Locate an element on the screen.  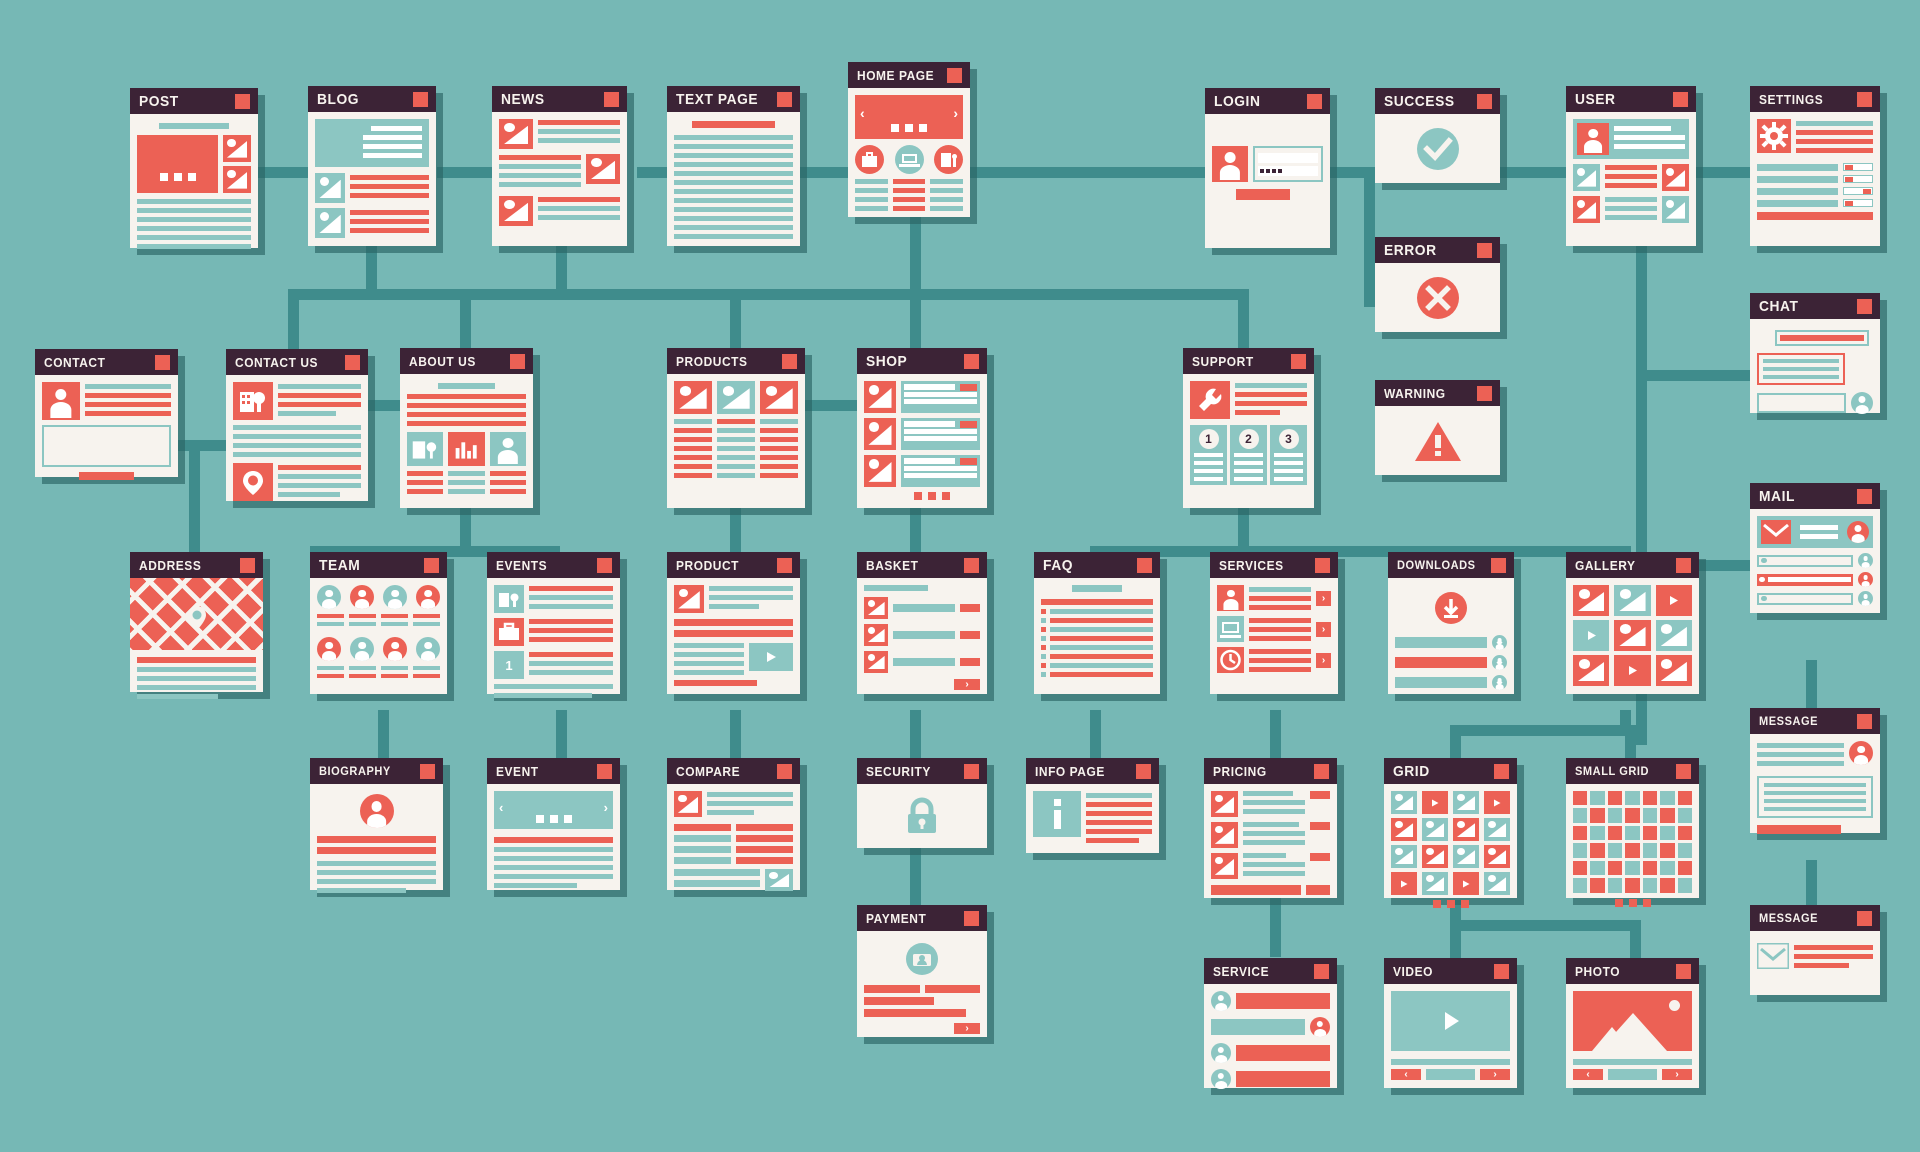
card-biography: BIOGRAPHY is located at coordinates (376, 825).